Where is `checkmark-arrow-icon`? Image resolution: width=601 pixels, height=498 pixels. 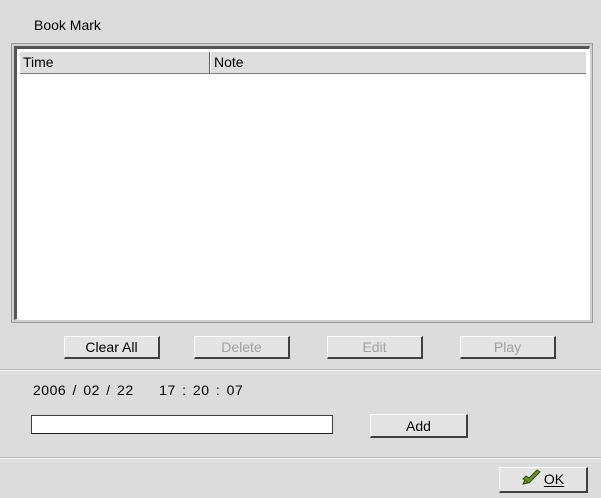 checkmark-arrow-icon is located at coordinates (531, 480).